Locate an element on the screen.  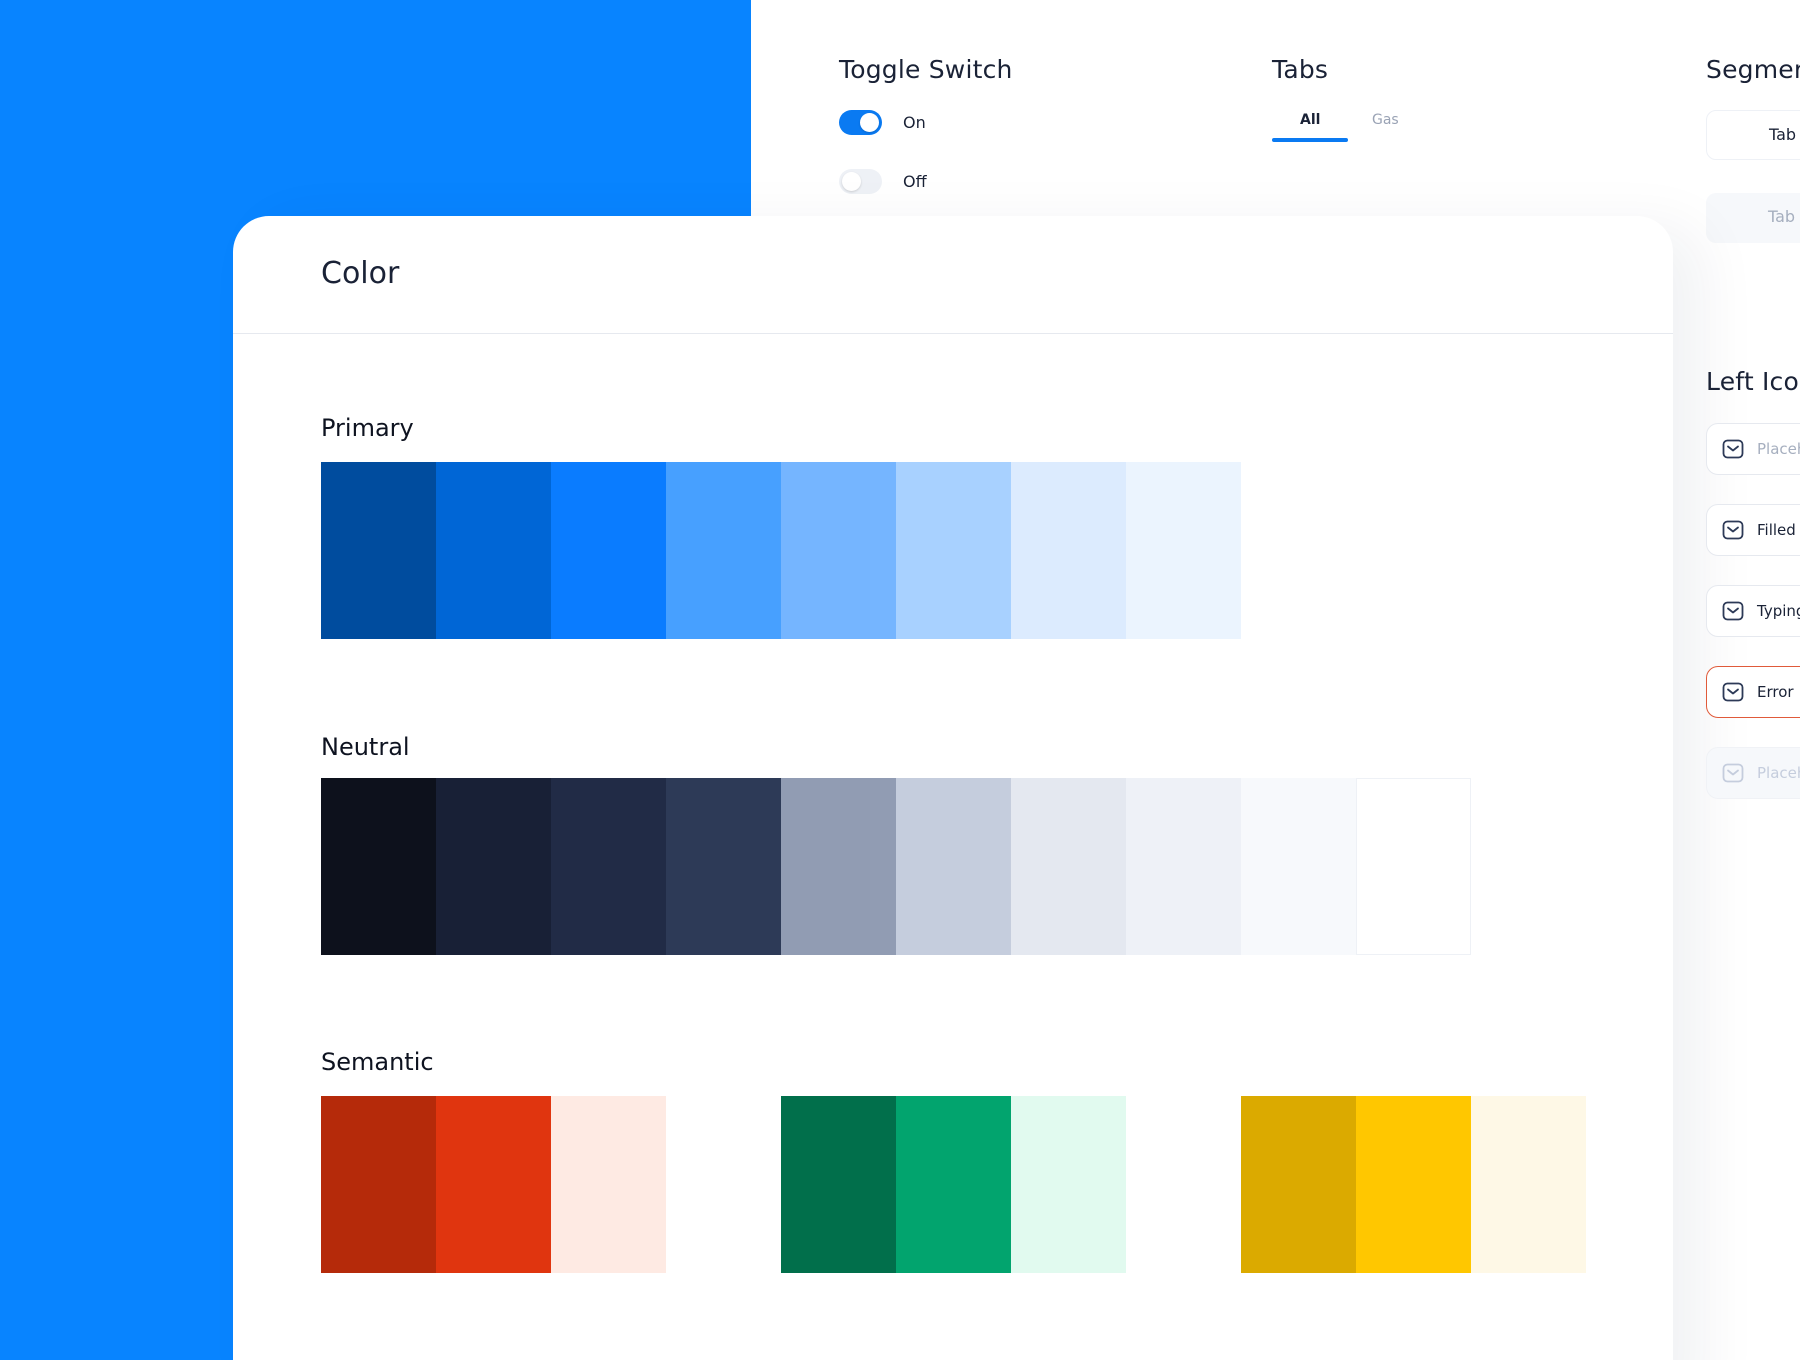
tab-all: All is located at coordinates (1310, 120).